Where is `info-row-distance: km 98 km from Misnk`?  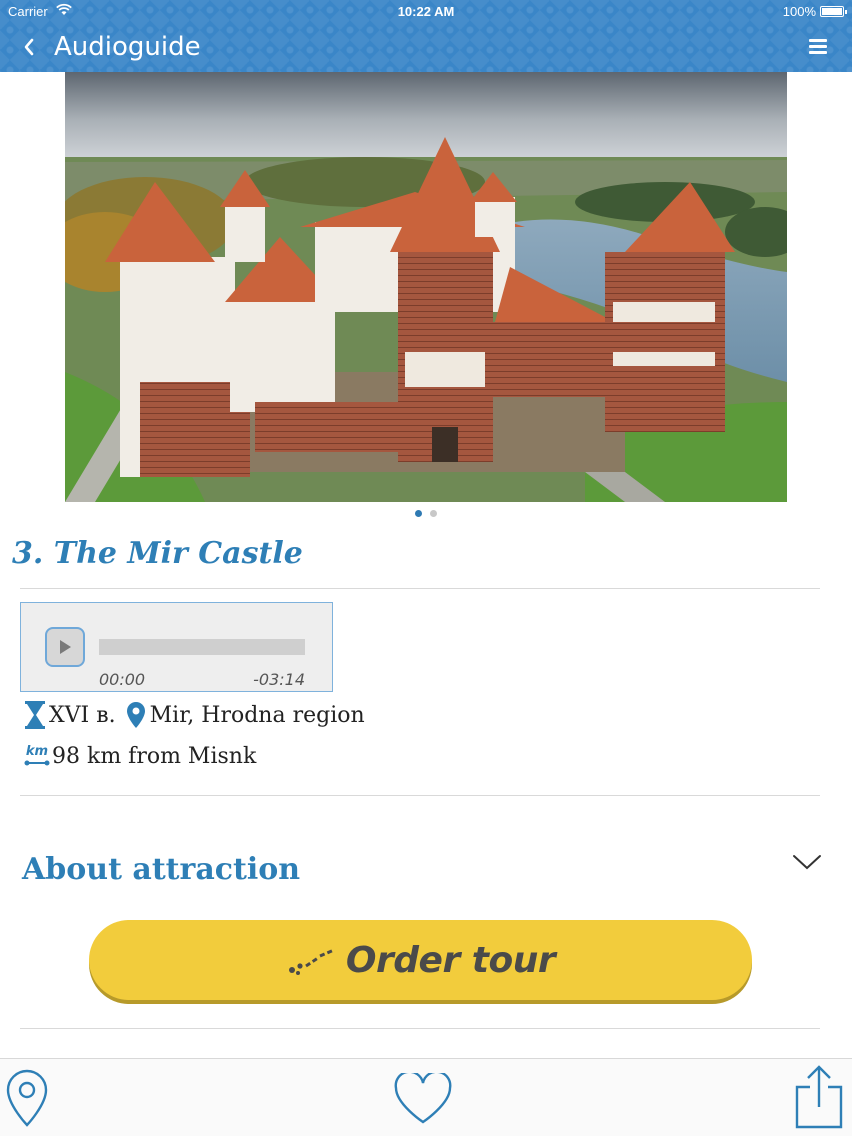
info-row-distance: km 98 km from Misnk is located at coordinates (140, 756).